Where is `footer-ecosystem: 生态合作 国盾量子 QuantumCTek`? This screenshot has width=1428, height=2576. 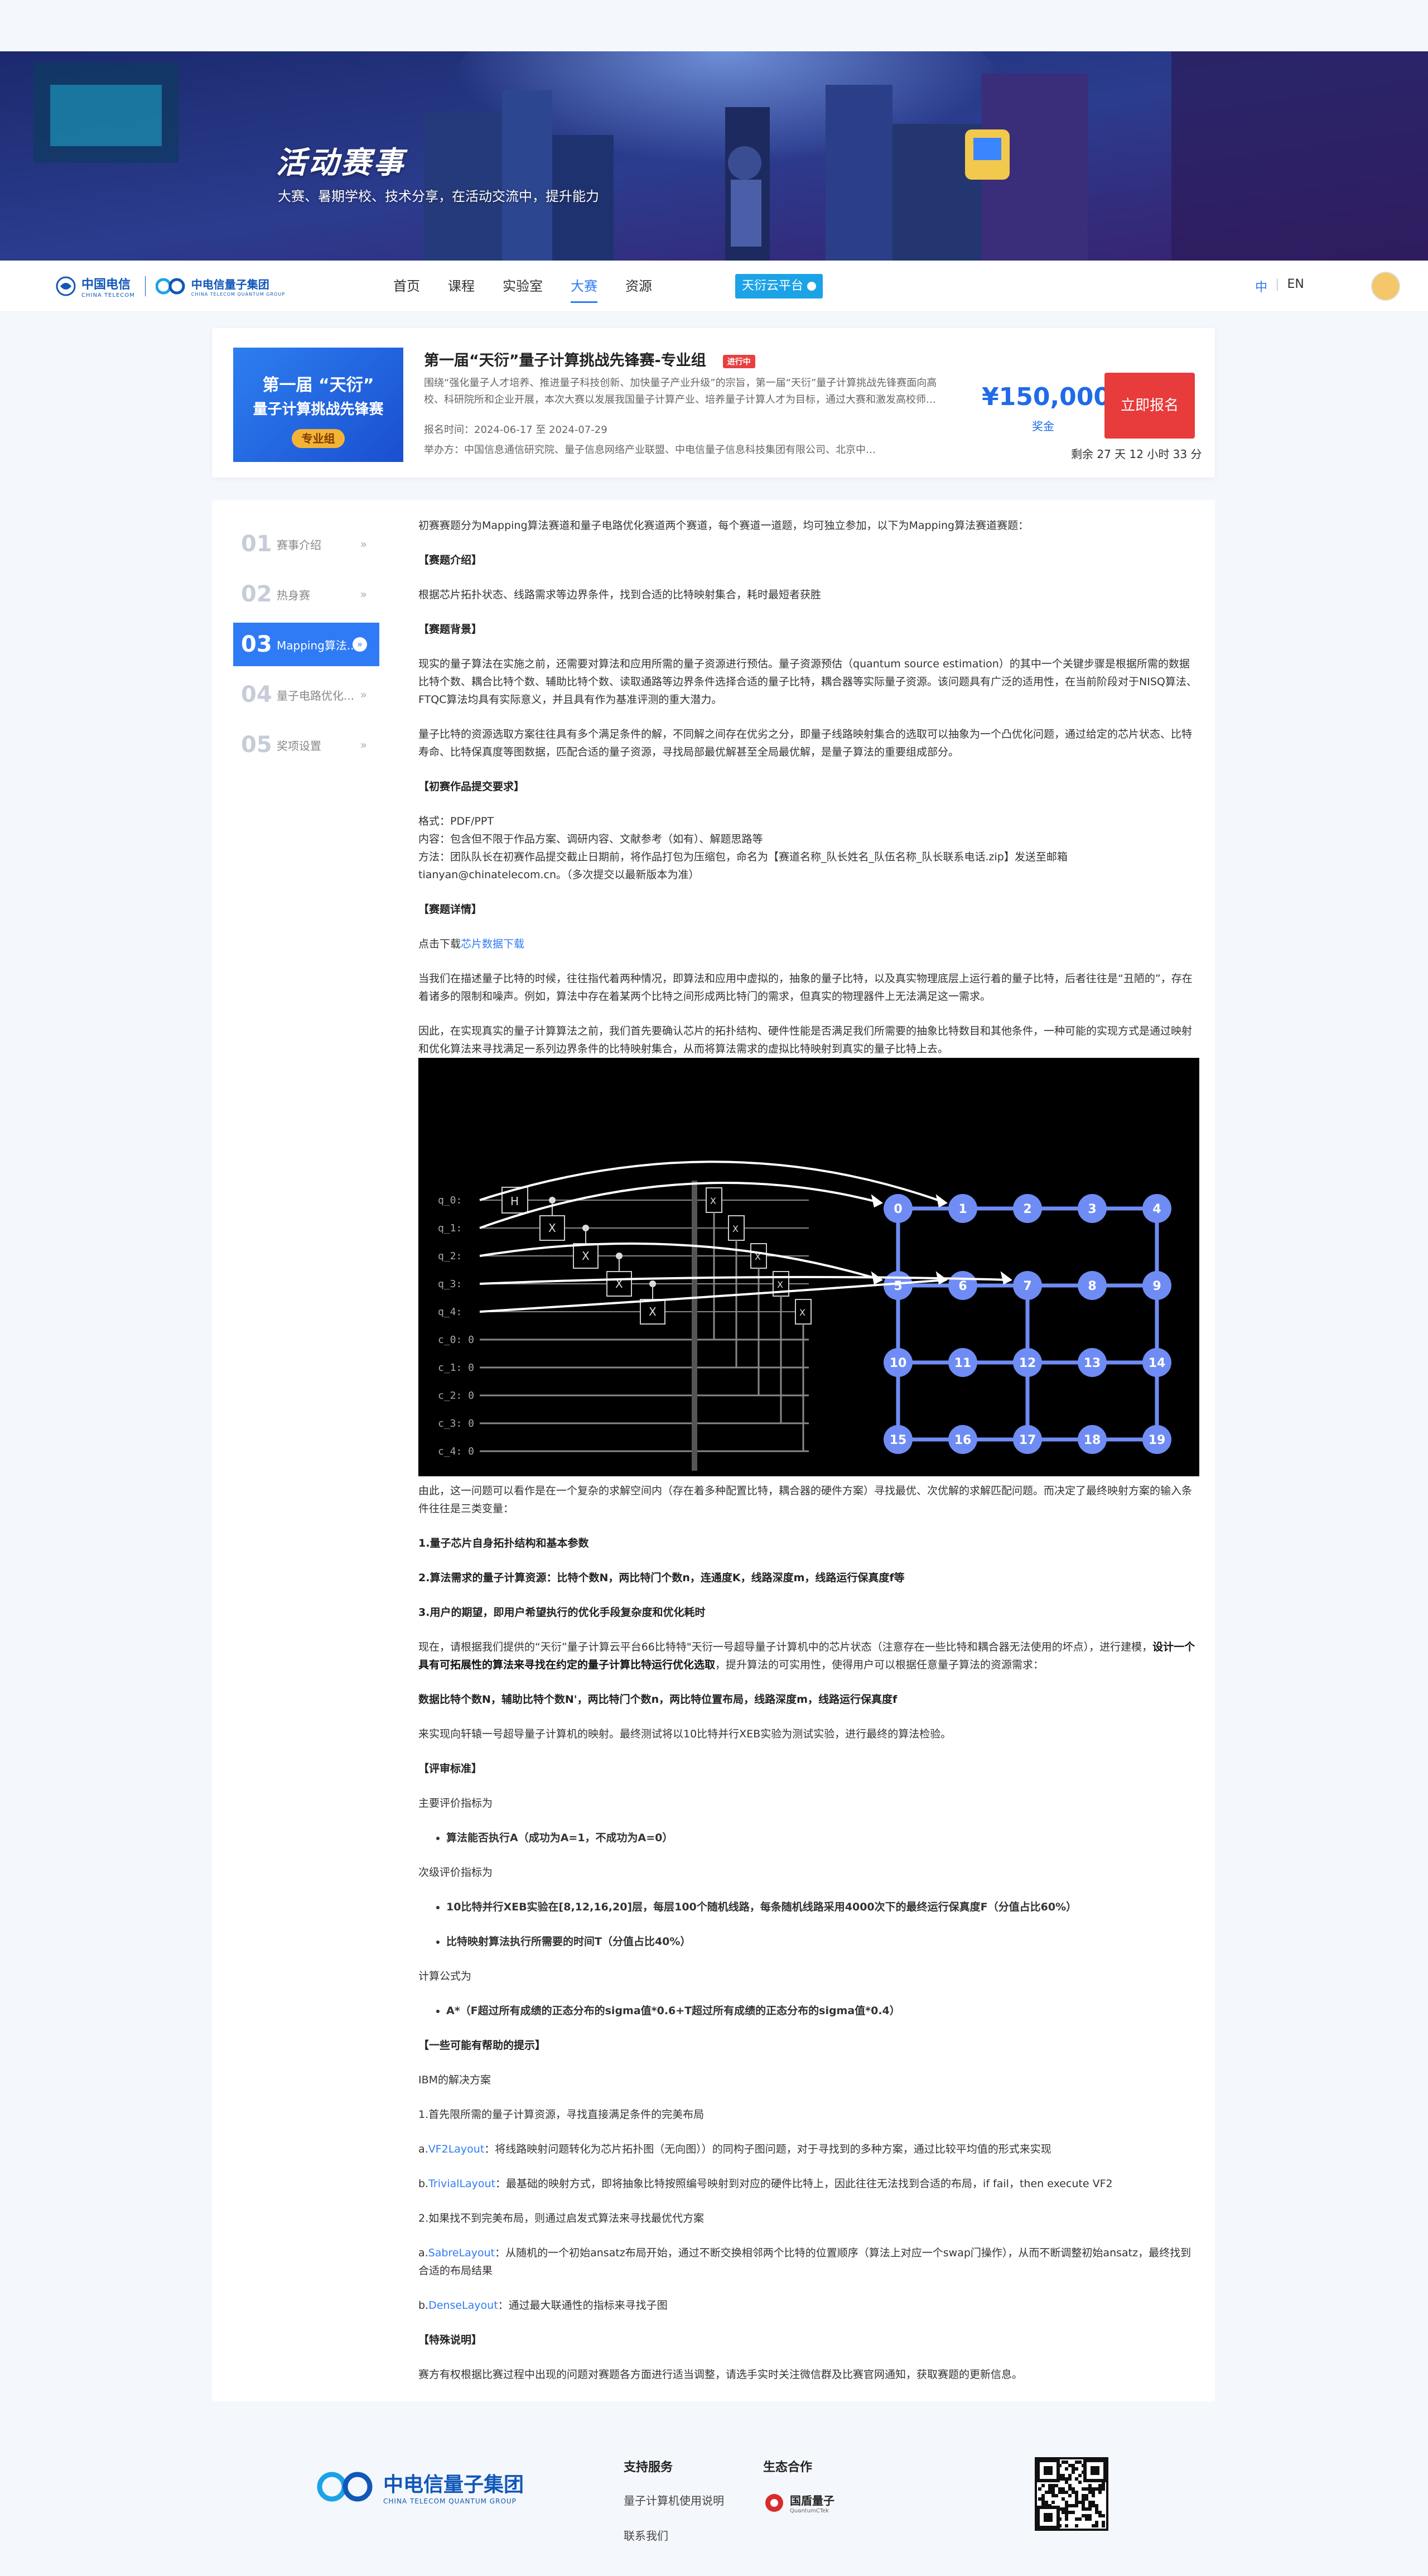 footer-ecosystem: 生态合作 国盾量子 QuantumCTek is located at coordinates (799, 2486).